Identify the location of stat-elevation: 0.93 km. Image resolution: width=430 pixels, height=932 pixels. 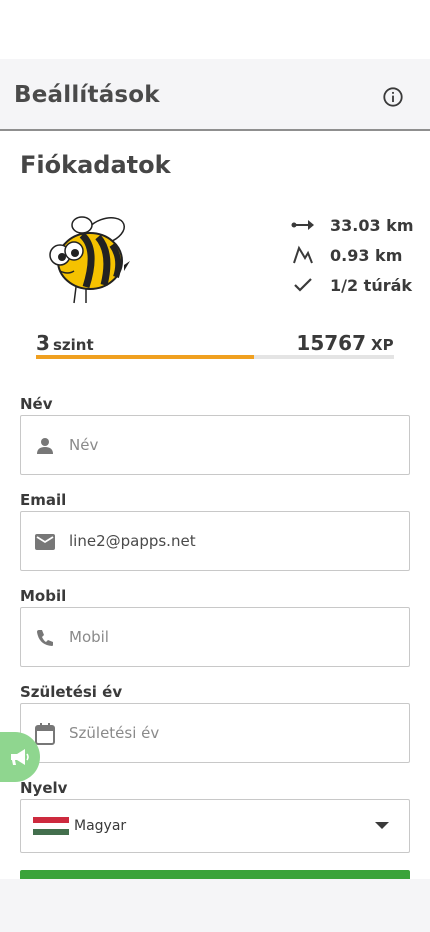
(355, 255).